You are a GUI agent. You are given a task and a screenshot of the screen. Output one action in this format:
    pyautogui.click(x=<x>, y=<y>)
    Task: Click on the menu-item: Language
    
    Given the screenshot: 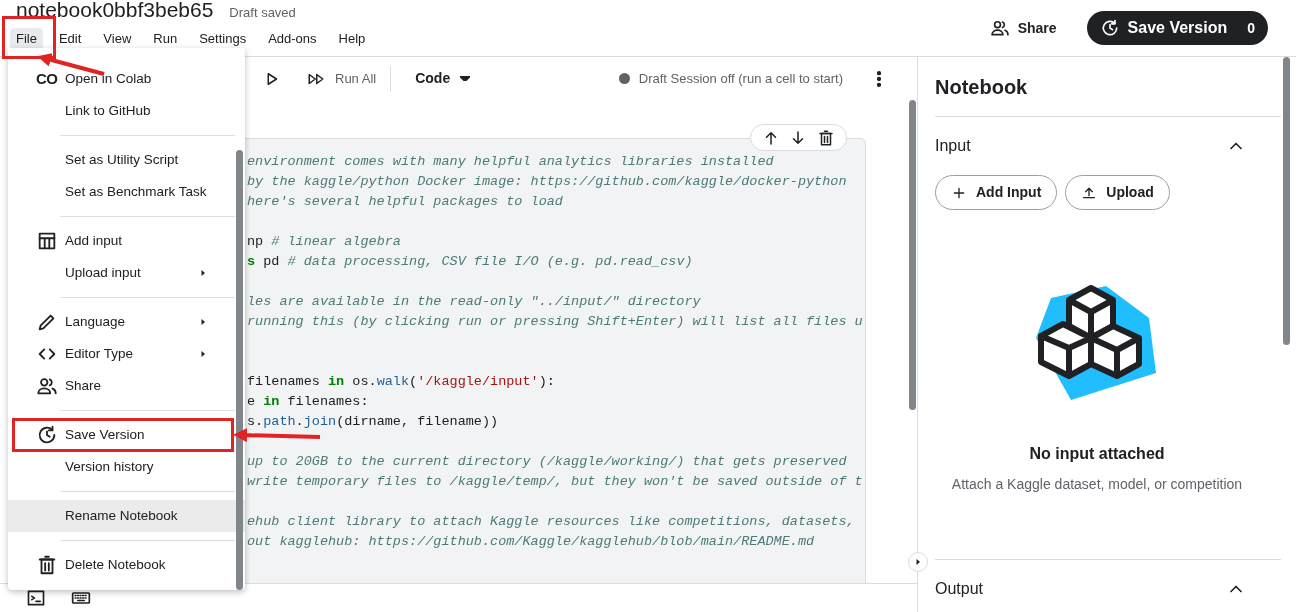 What is the action you would take?
    pyautogui.click(x=126, y=322)
    